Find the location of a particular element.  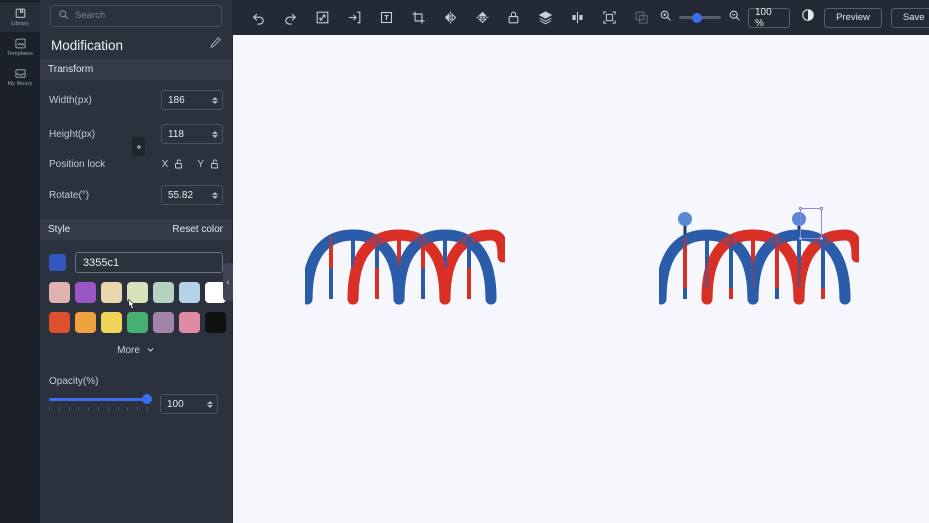

opacity-stepper is located at coordinates (210, 404).